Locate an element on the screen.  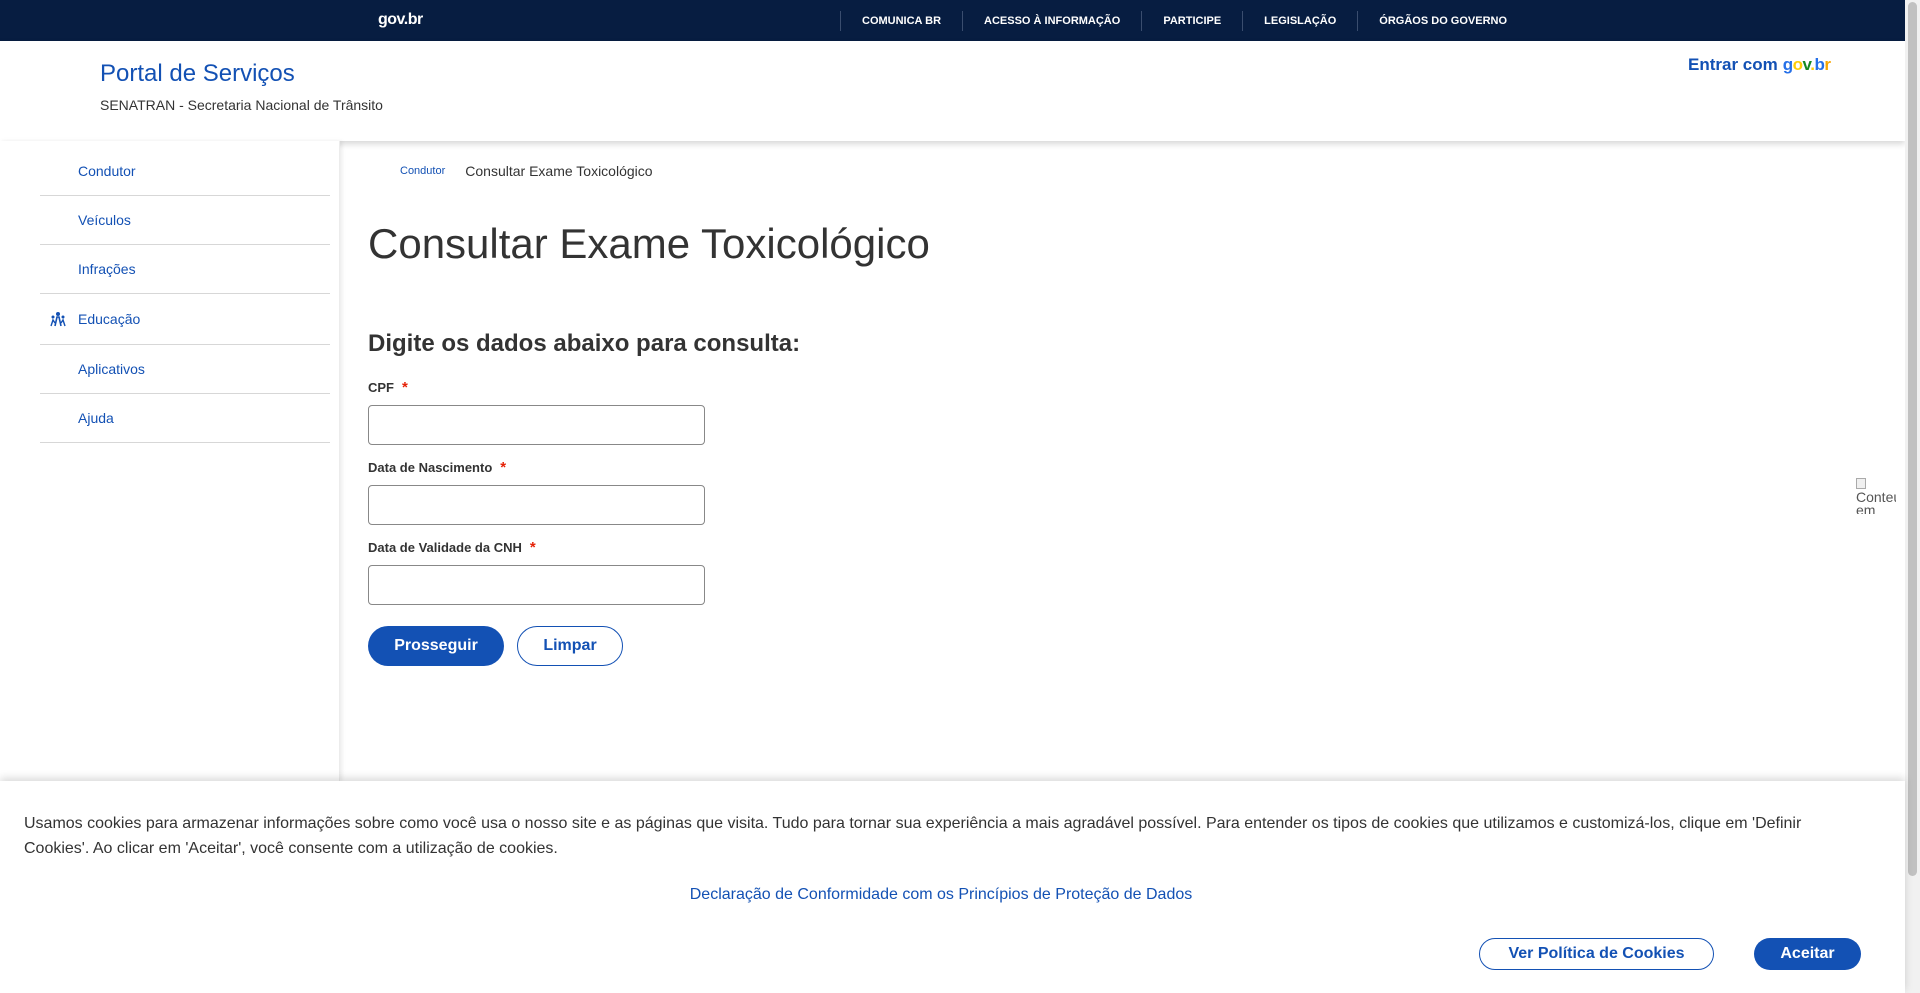
sidebar-item-label: Infrações is located at coordinates (107, 269).